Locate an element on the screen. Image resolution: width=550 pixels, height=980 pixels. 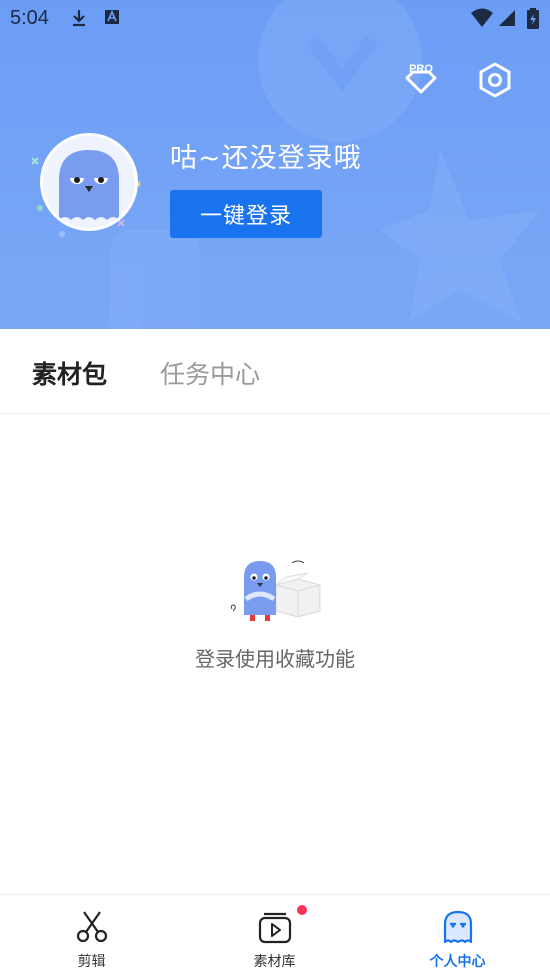
nav-edit-label: 剪辑 is located at coordinates (91, 962).